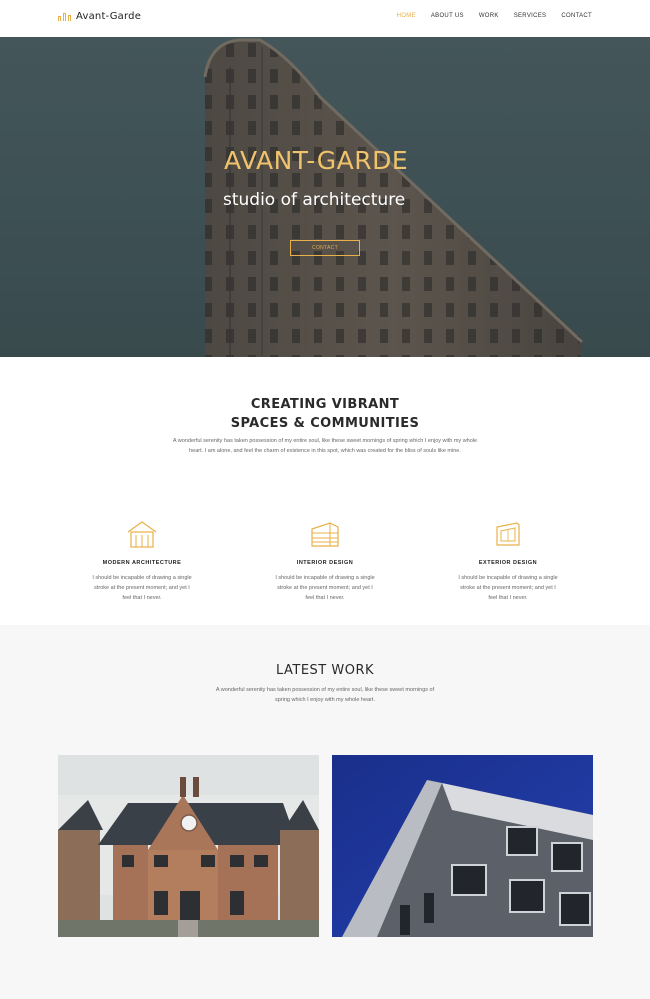 The width and height of the screenshot is (650, 999). I want to click on intro-title-line2: SPACES & COMMUNITIES, so click(325, 423).